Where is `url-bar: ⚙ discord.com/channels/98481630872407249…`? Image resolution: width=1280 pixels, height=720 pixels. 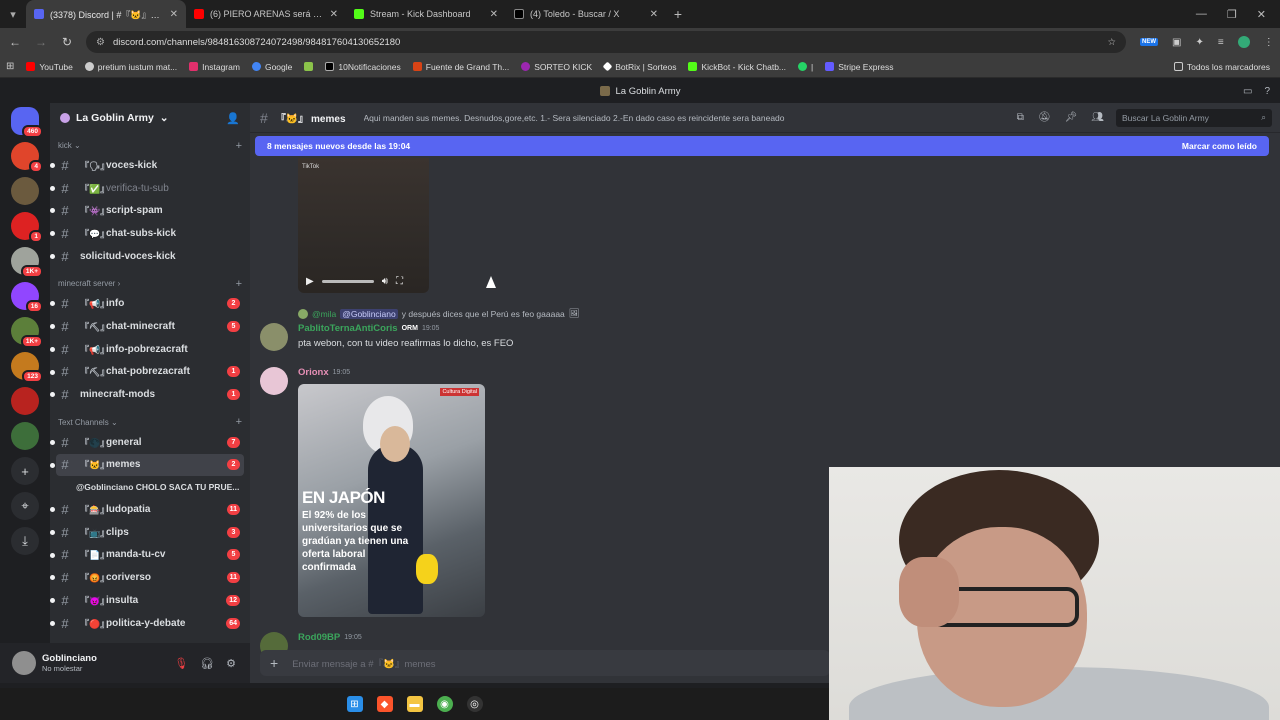
url-bar: ⚙ discord.com/channels/98481630872407249… is located at coordinates (606, 42).